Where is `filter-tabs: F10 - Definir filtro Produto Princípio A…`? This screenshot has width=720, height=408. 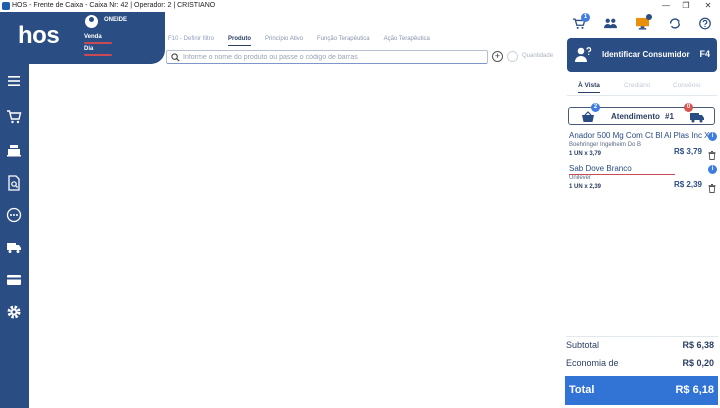
filter-tabs: F10 - Definir filtro Produto Princípio A… is located at coordinates (306, 41).